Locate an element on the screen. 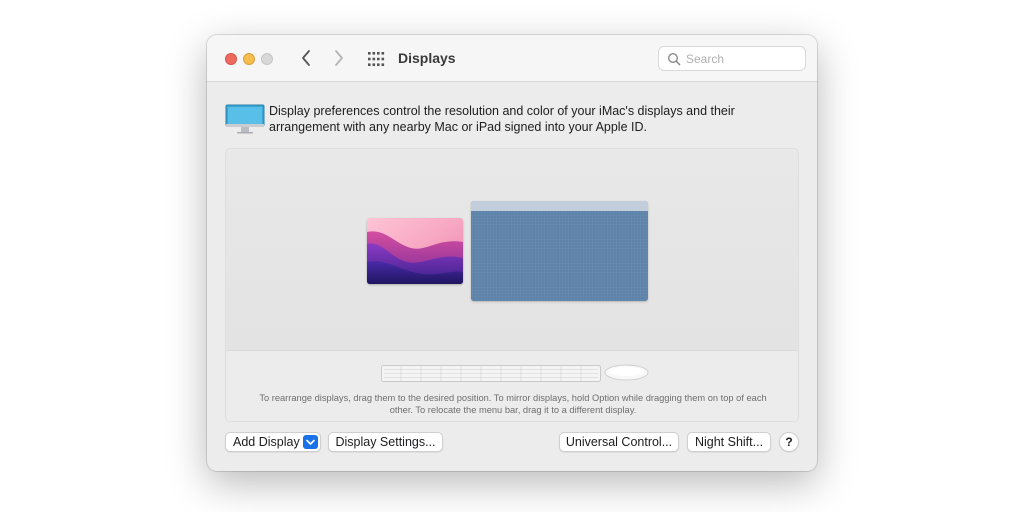 Image resolution: width=1024 pixels, height=512 pixels. minimize-button is located at coordinates (249, 59).